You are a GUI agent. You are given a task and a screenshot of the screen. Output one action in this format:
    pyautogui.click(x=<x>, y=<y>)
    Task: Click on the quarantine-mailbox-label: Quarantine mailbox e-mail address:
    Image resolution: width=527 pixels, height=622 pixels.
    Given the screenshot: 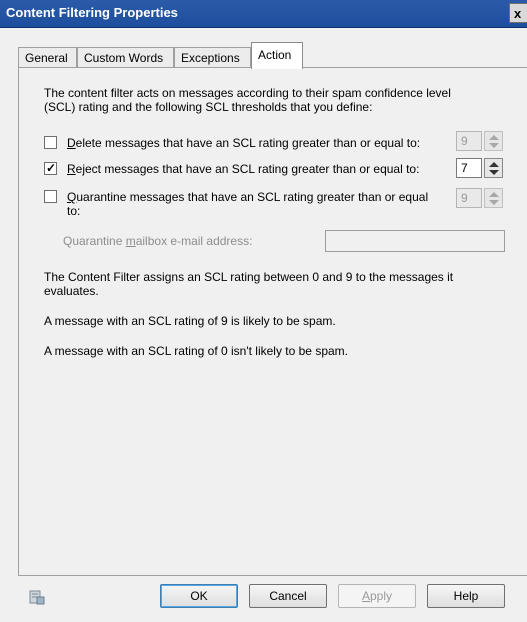 What is the action you would take?
    pyautogui.click(x=157, y=241)
    